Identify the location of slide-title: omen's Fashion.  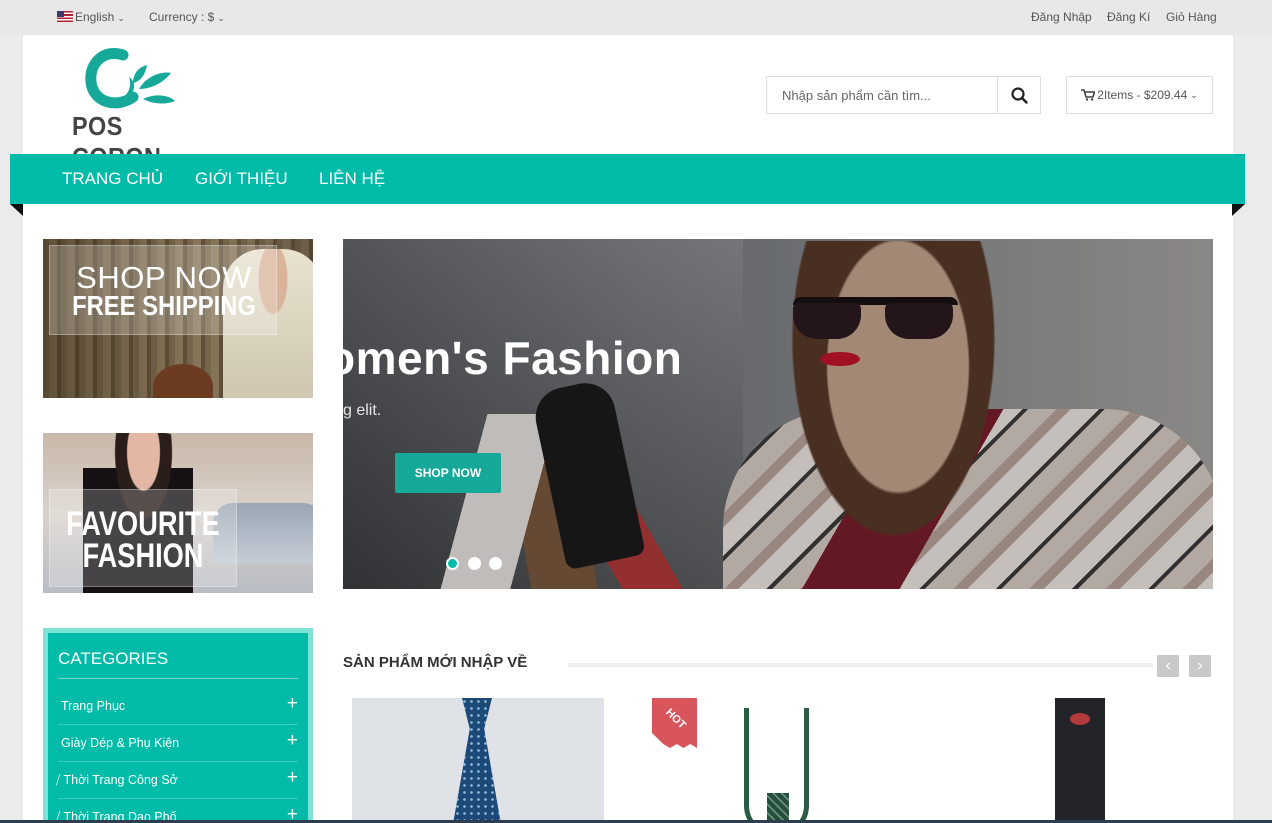
(513, 358).